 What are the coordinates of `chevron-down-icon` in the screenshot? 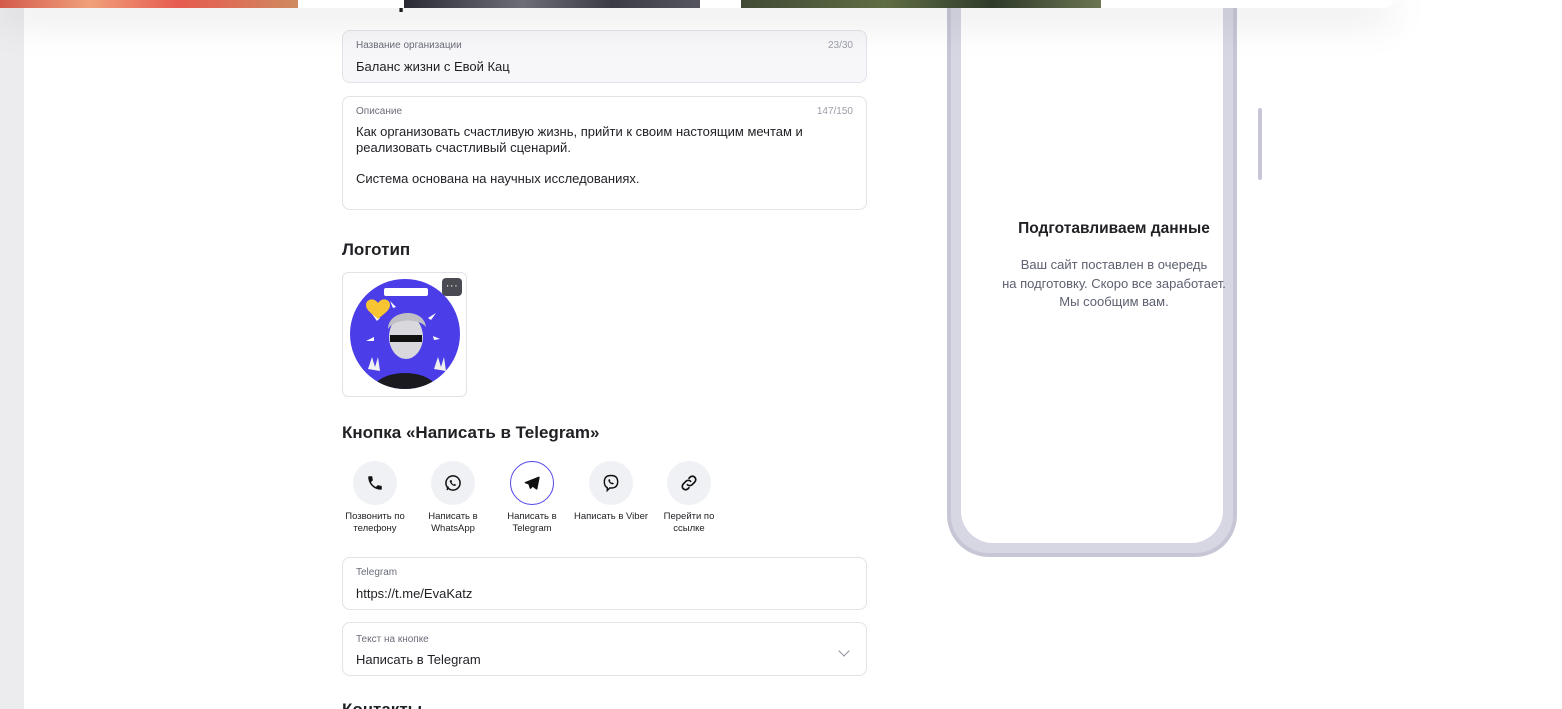 It's located at (844, 651).